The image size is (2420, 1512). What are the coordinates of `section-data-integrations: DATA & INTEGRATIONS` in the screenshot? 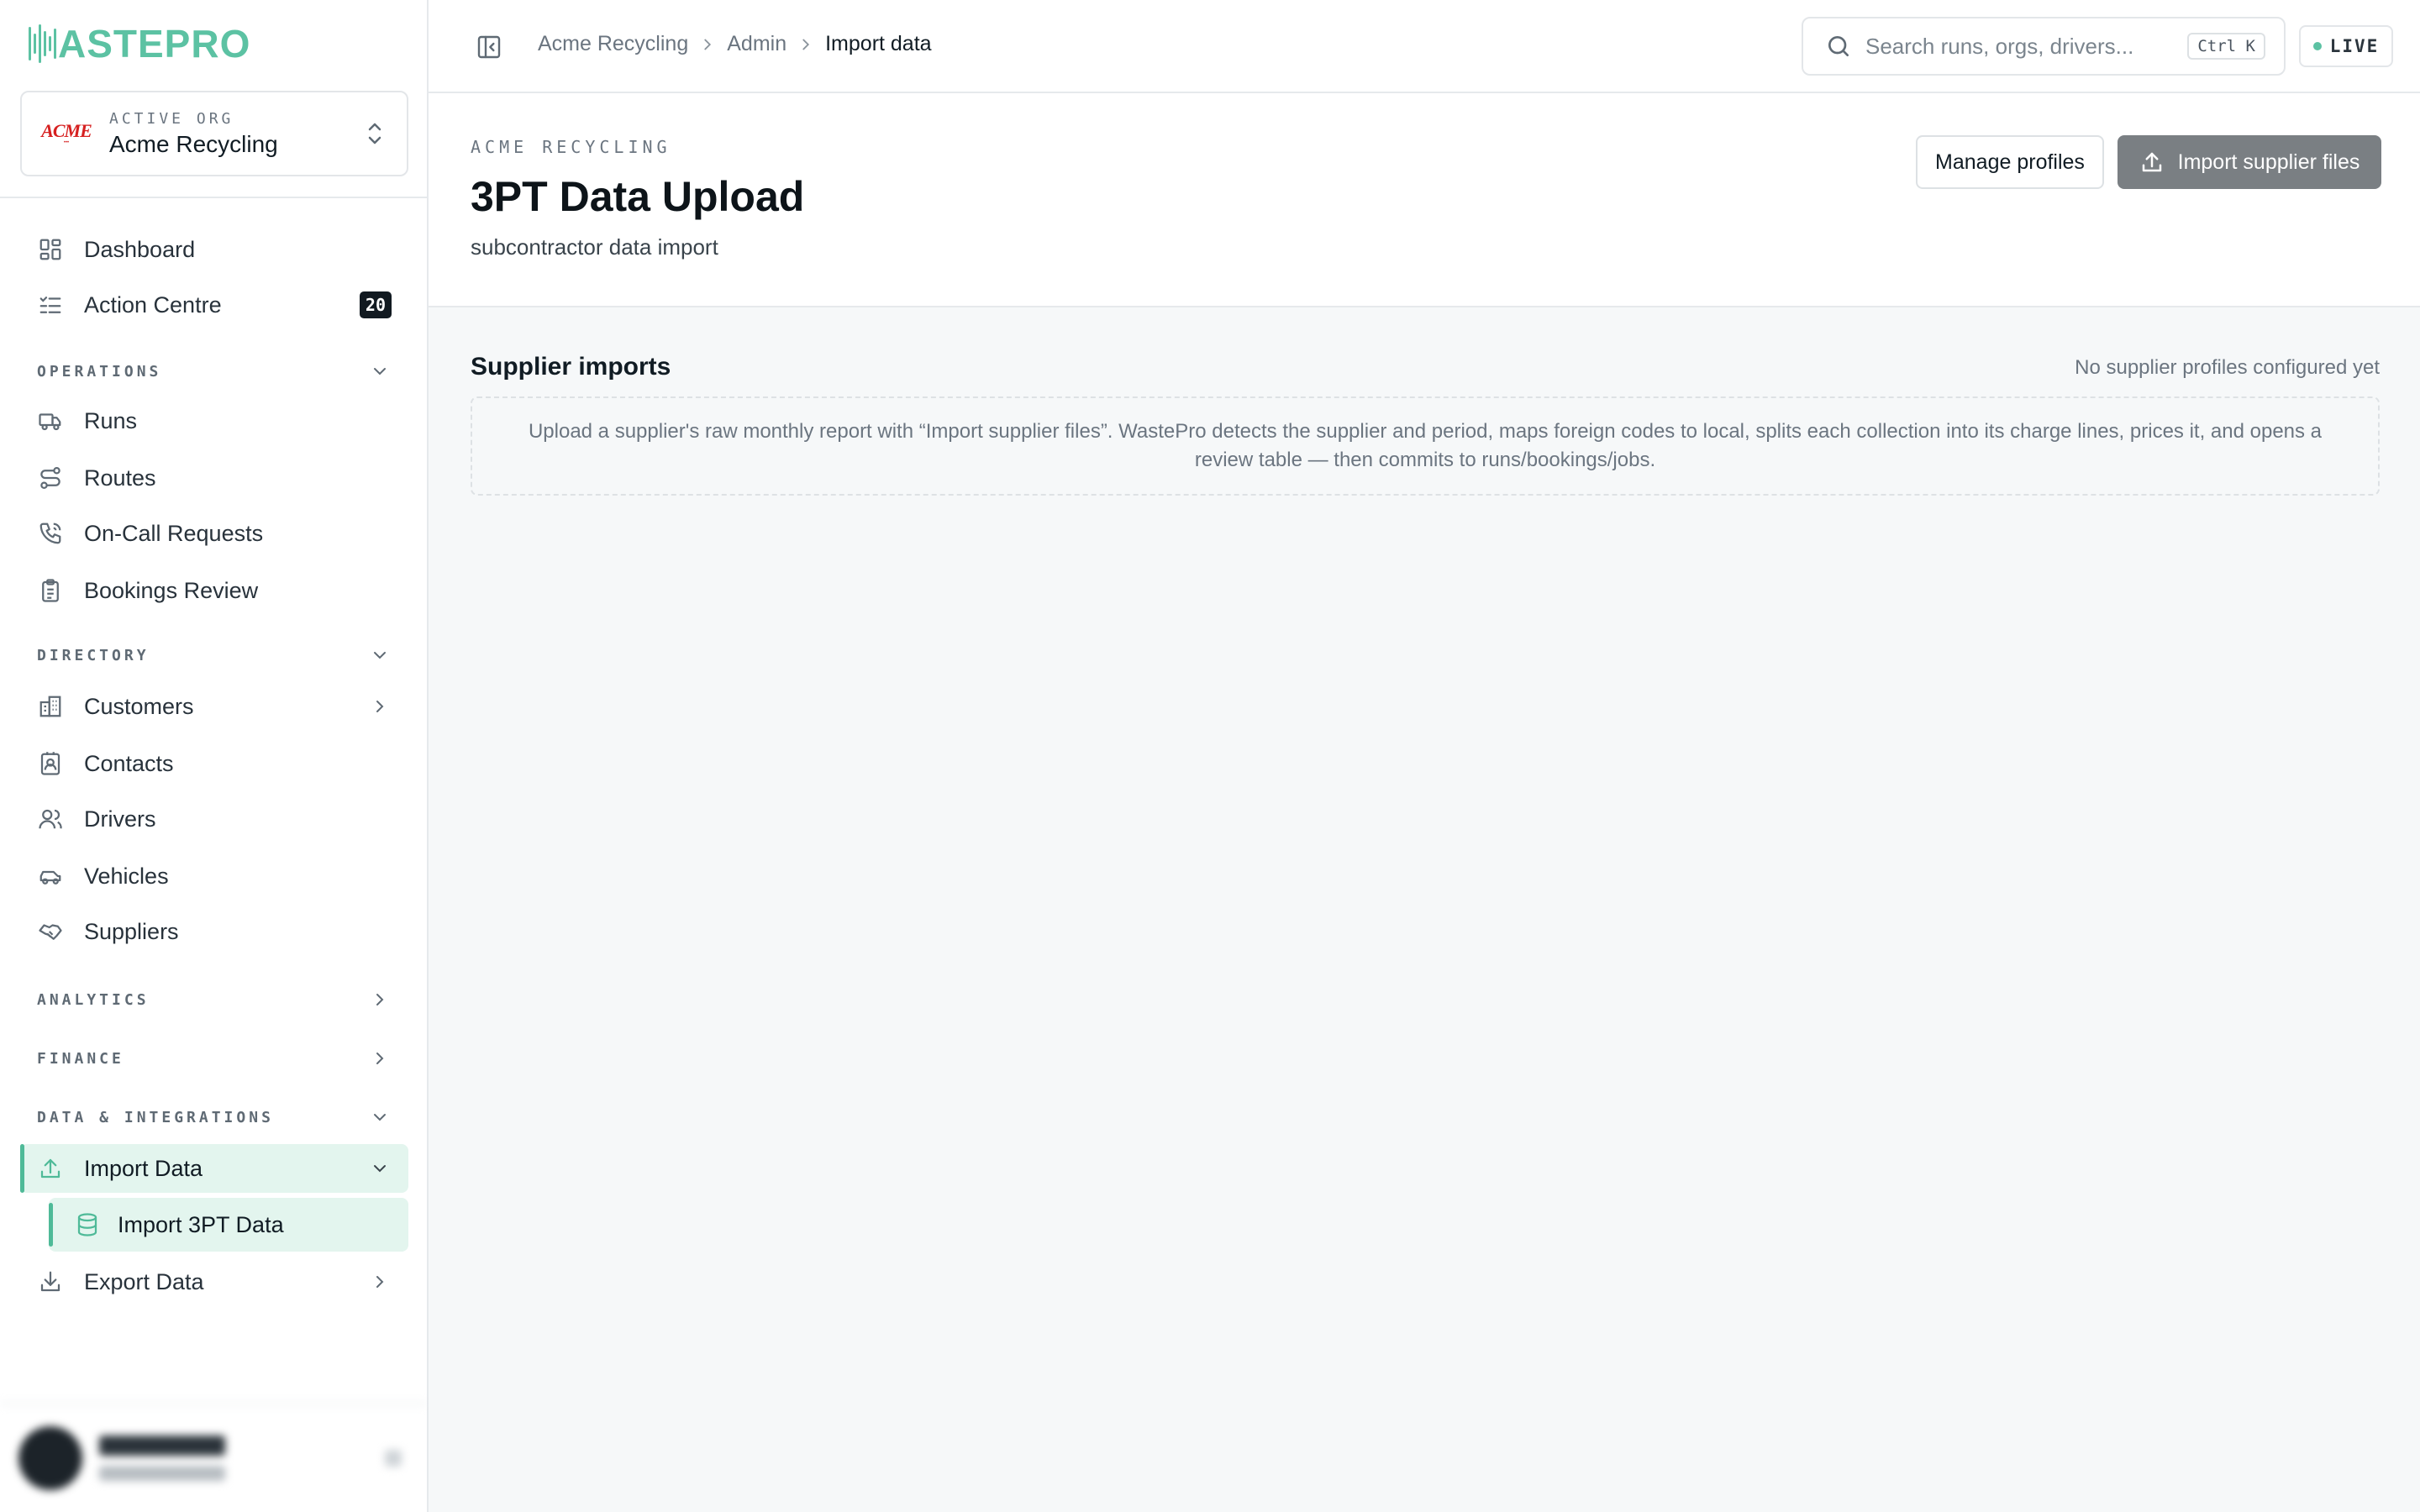 It's located at (214, 1117).